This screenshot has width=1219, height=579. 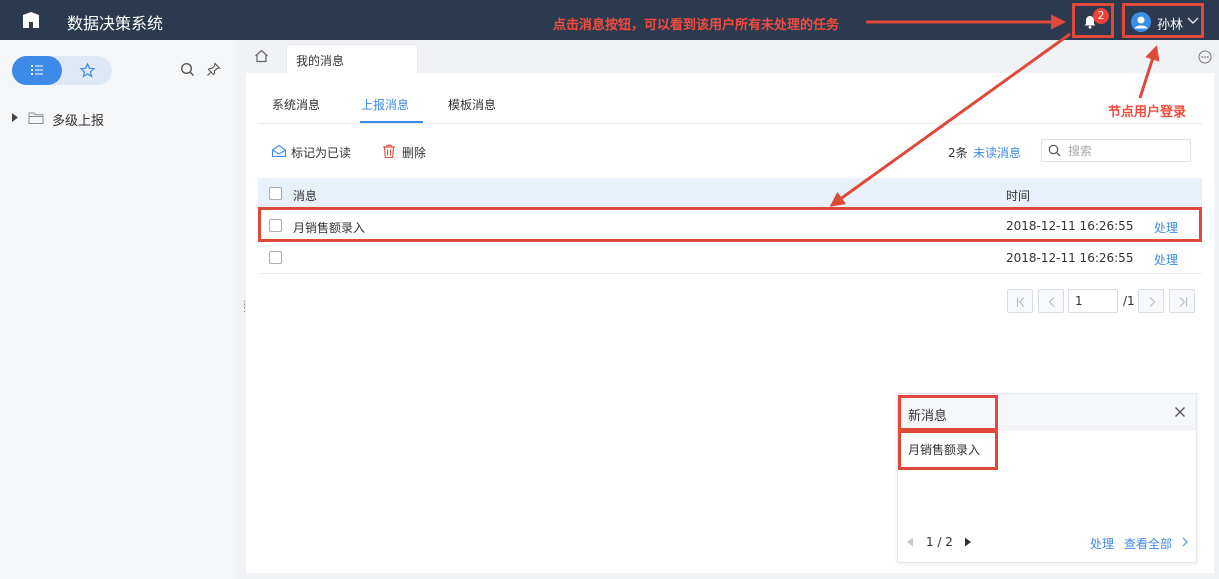 I want to click on sidebar-resize-handle: ⋮ ⋮, so click(x=244, y=309).